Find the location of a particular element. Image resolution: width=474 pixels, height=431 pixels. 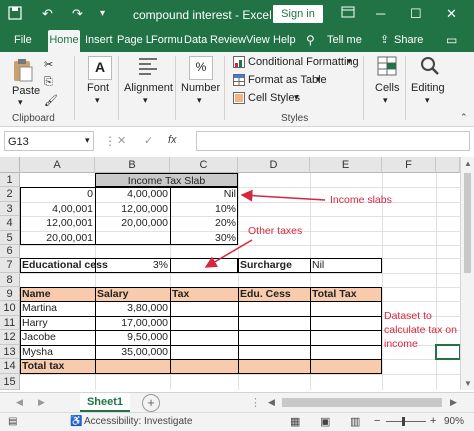

cell-styles-button: Cell Styles is located at coordinates (274, 98).